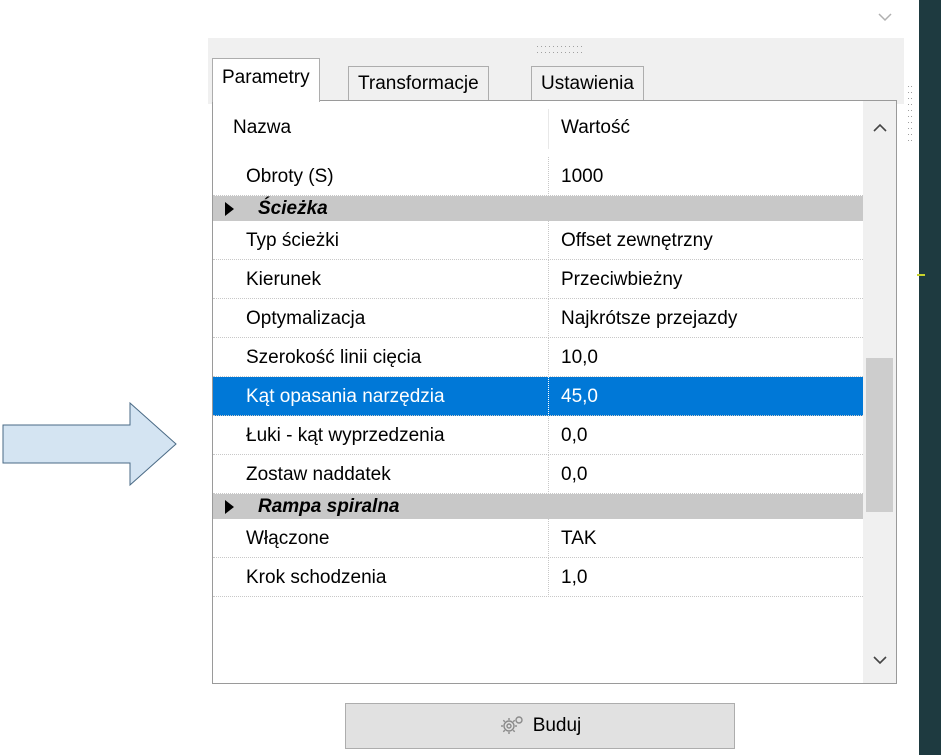  What do you see at coordinates (574, 577) in the screenshot?
I see `property-value: 1,0` at bounding box center [574, 577].